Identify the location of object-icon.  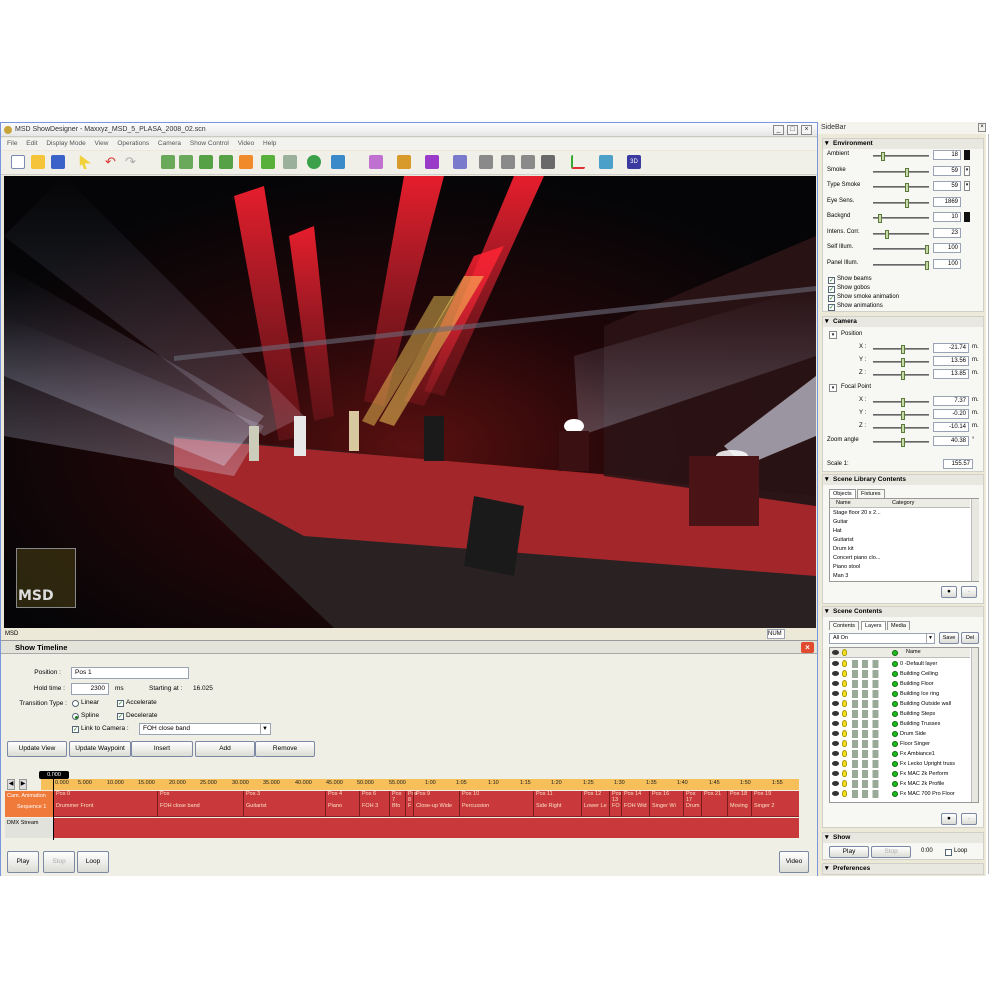
(432, 162).